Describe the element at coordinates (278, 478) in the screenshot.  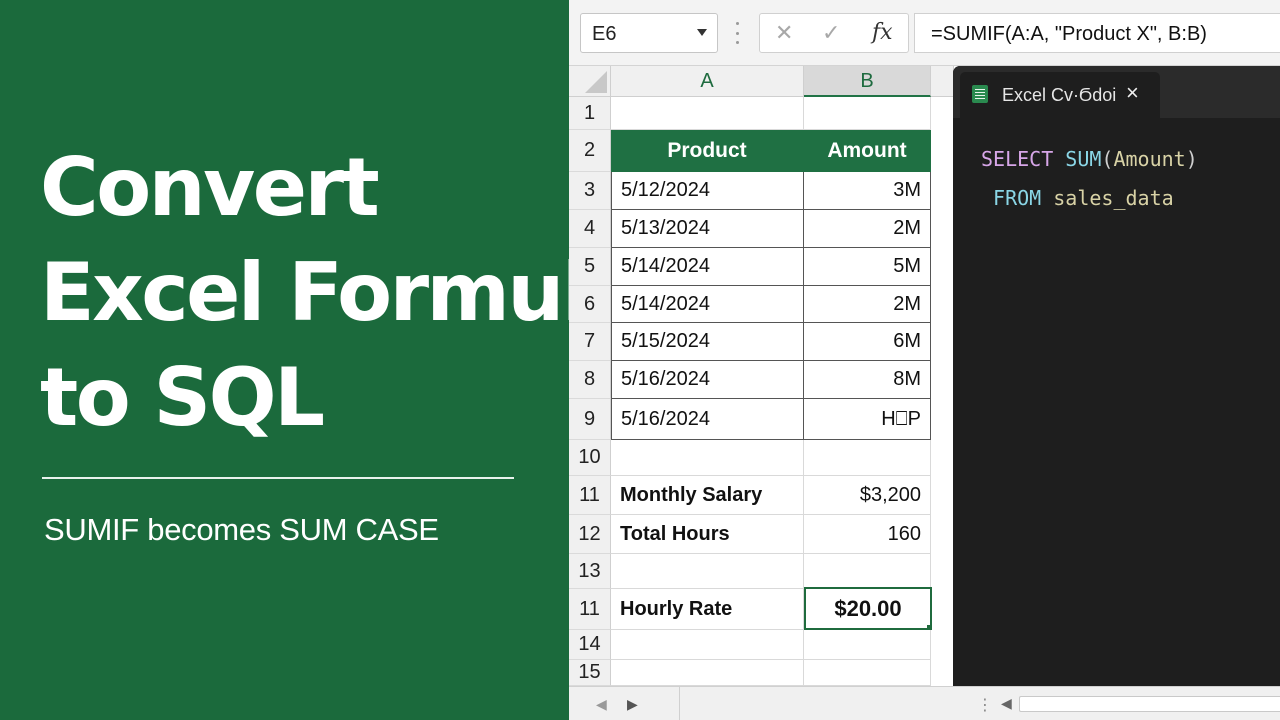
I see `promo-divider` at that location.